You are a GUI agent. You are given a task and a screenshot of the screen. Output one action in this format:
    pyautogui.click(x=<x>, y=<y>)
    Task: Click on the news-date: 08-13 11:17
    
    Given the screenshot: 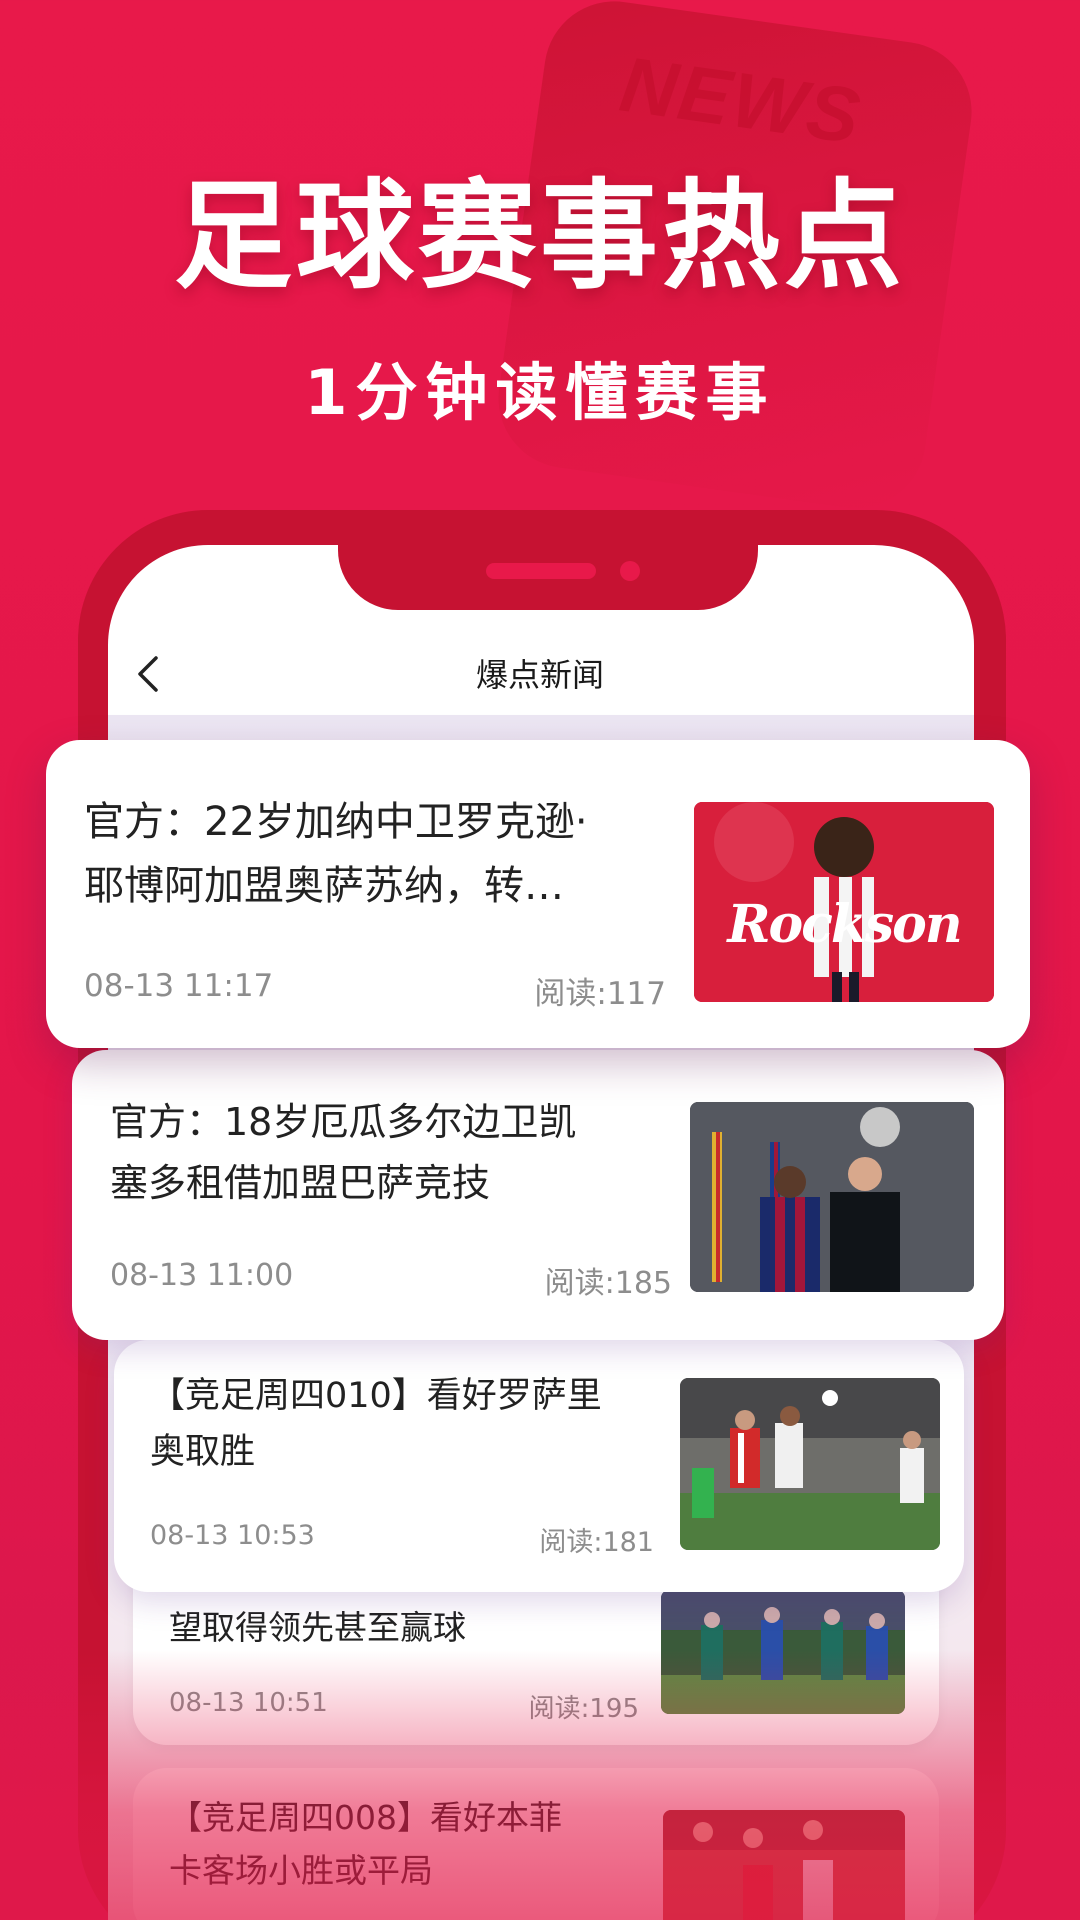 What is the action you would take?
    pyautogui.click(x=179, y=986)
    